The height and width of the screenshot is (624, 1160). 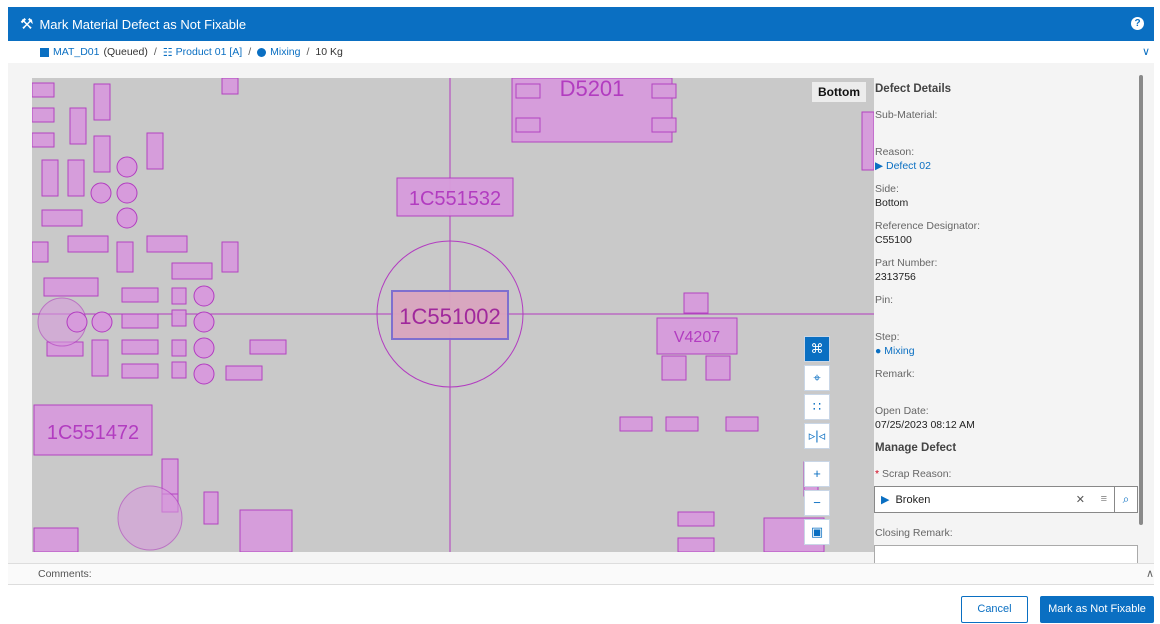 What do you see at coordinates (27, 24) in the screenshot?
I see `tools-icon: ⚒` at bounding box center [27, 24].